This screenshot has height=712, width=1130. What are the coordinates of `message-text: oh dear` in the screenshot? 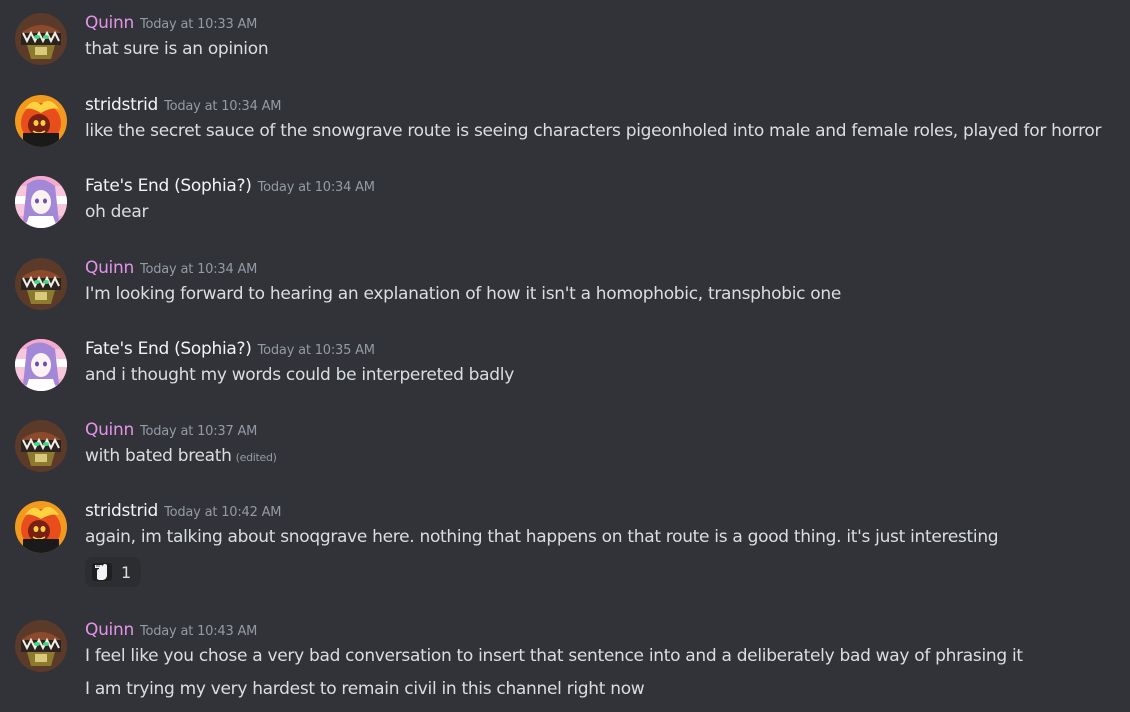 It's located at (117, 212).